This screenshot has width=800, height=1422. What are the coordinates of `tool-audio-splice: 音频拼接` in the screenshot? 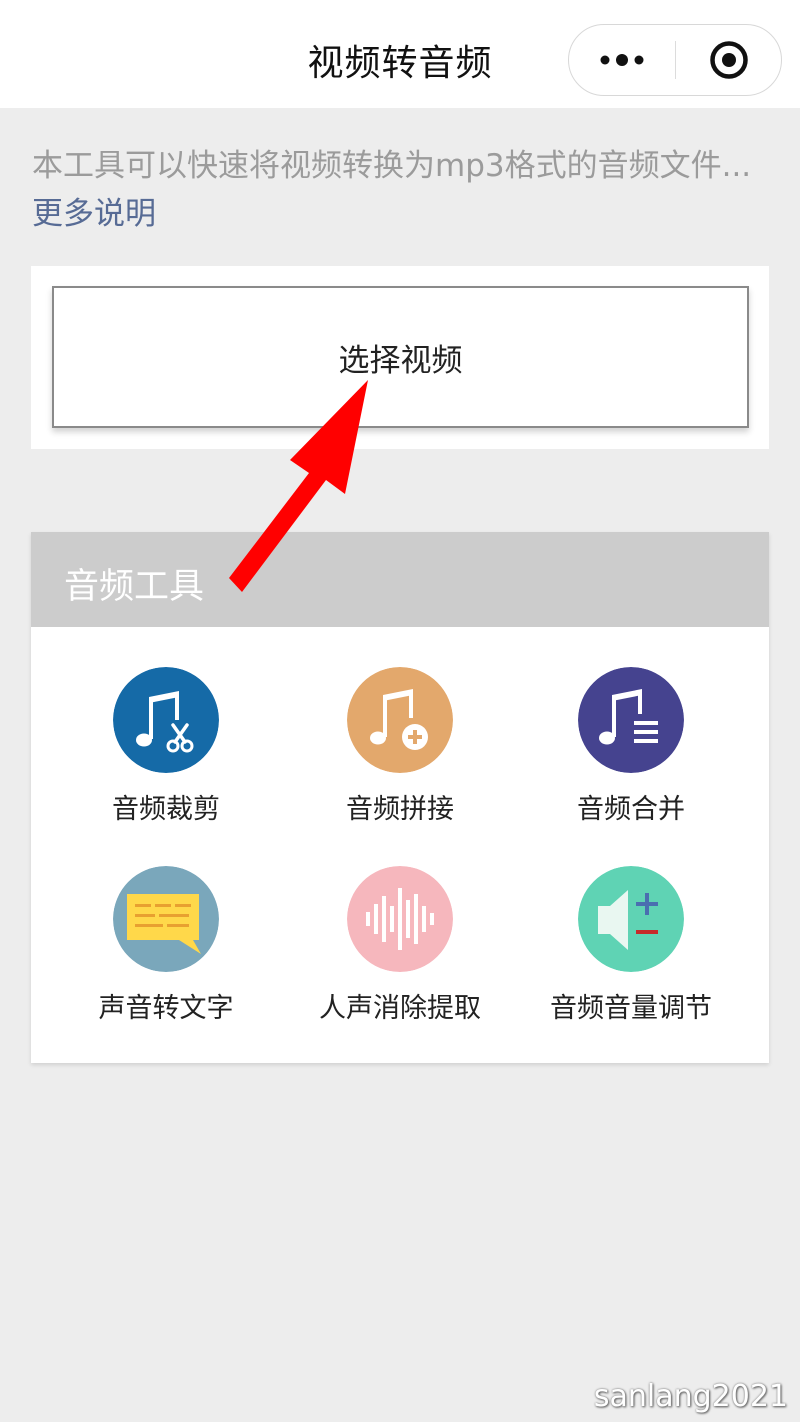 It's located at (400, 757).